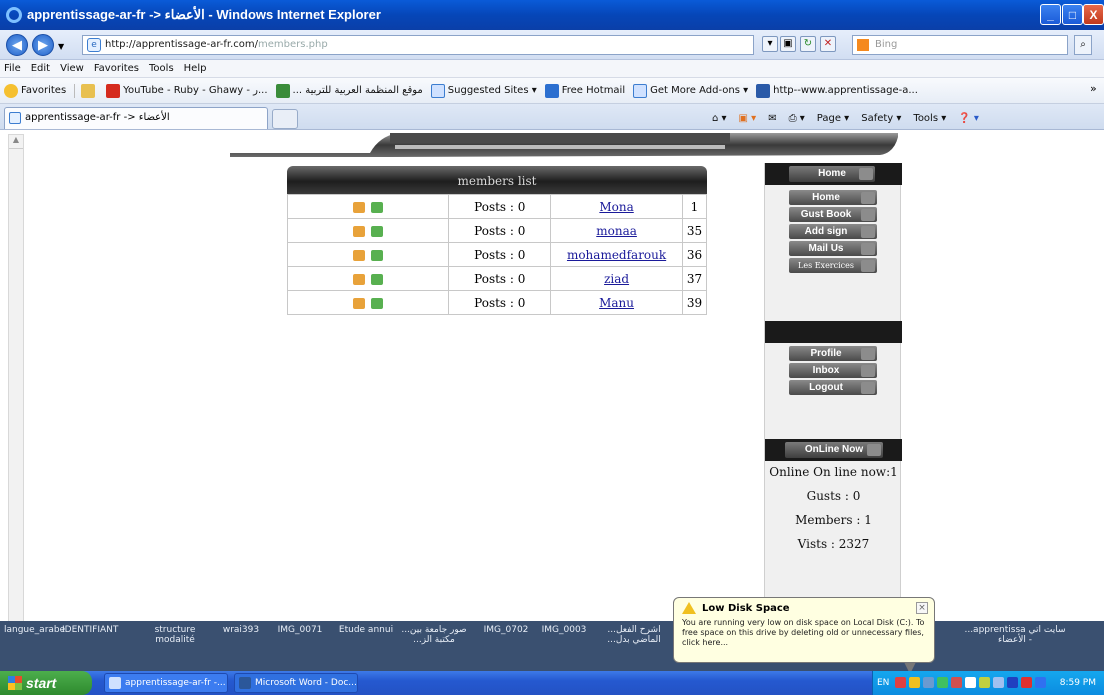 The height and width of the screenshot is (695, 1104). I want to click on bluetooth-icon, so click(1012, 682).